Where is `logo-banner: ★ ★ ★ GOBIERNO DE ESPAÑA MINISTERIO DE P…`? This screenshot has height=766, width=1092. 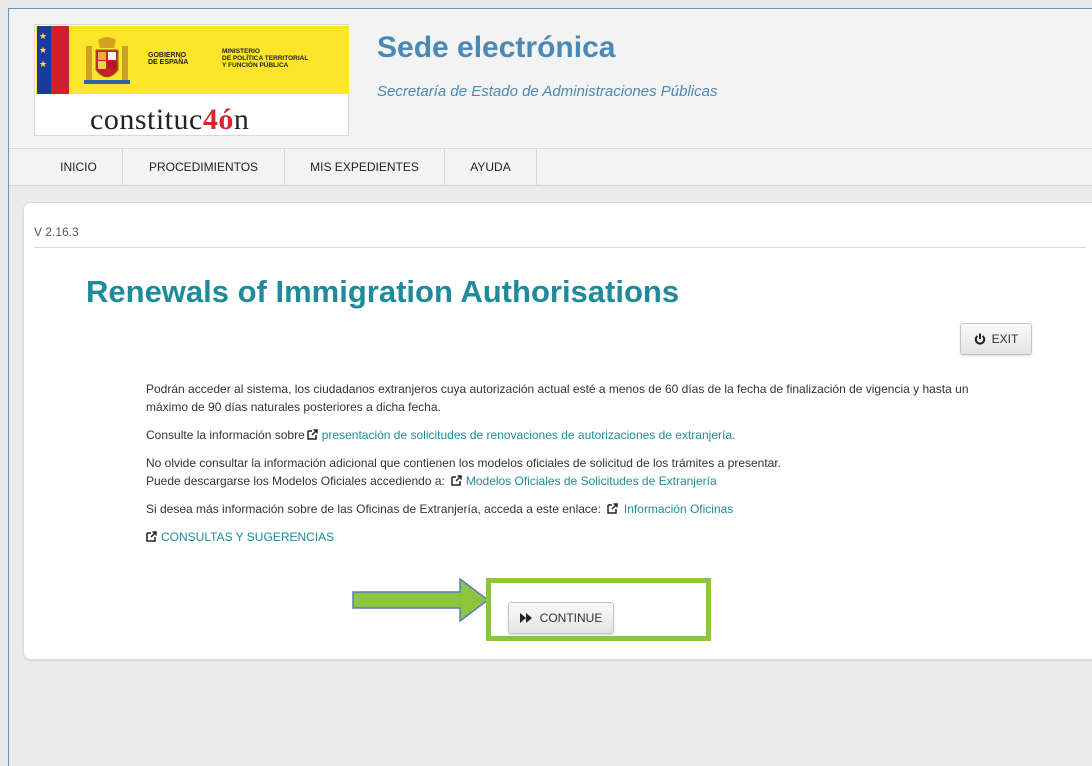
logo-banner: ★ ★ ★ GOBIERNO DE ESPAÑA MINISTERIO DE P… is located at coordinates (192, 60).